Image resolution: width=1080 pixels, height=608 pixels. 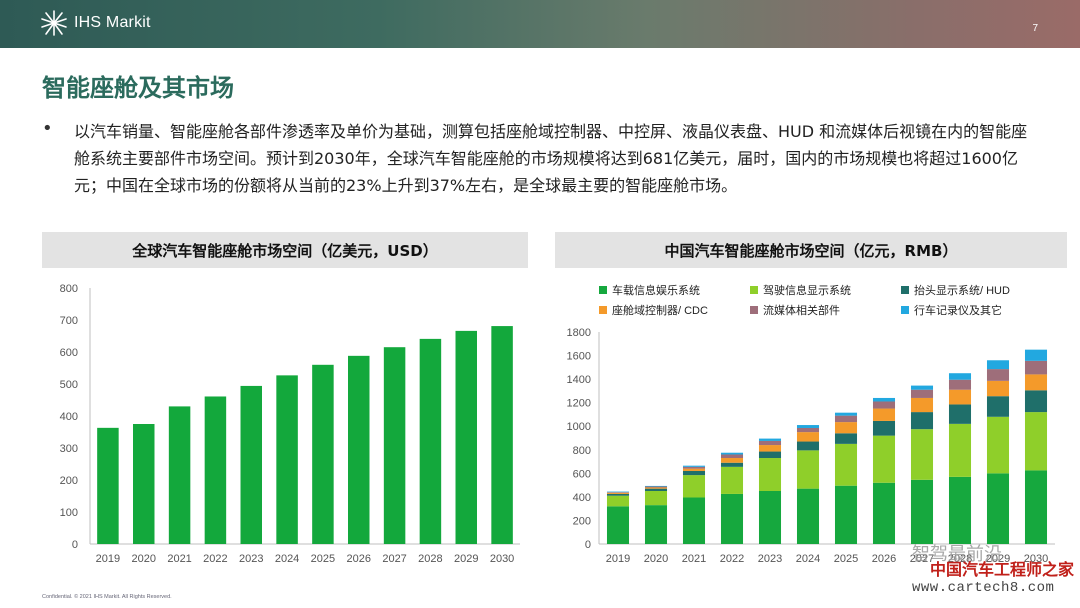 I want to click on slide-title: 智能座舱及其市场, so click(x=138, y=88).